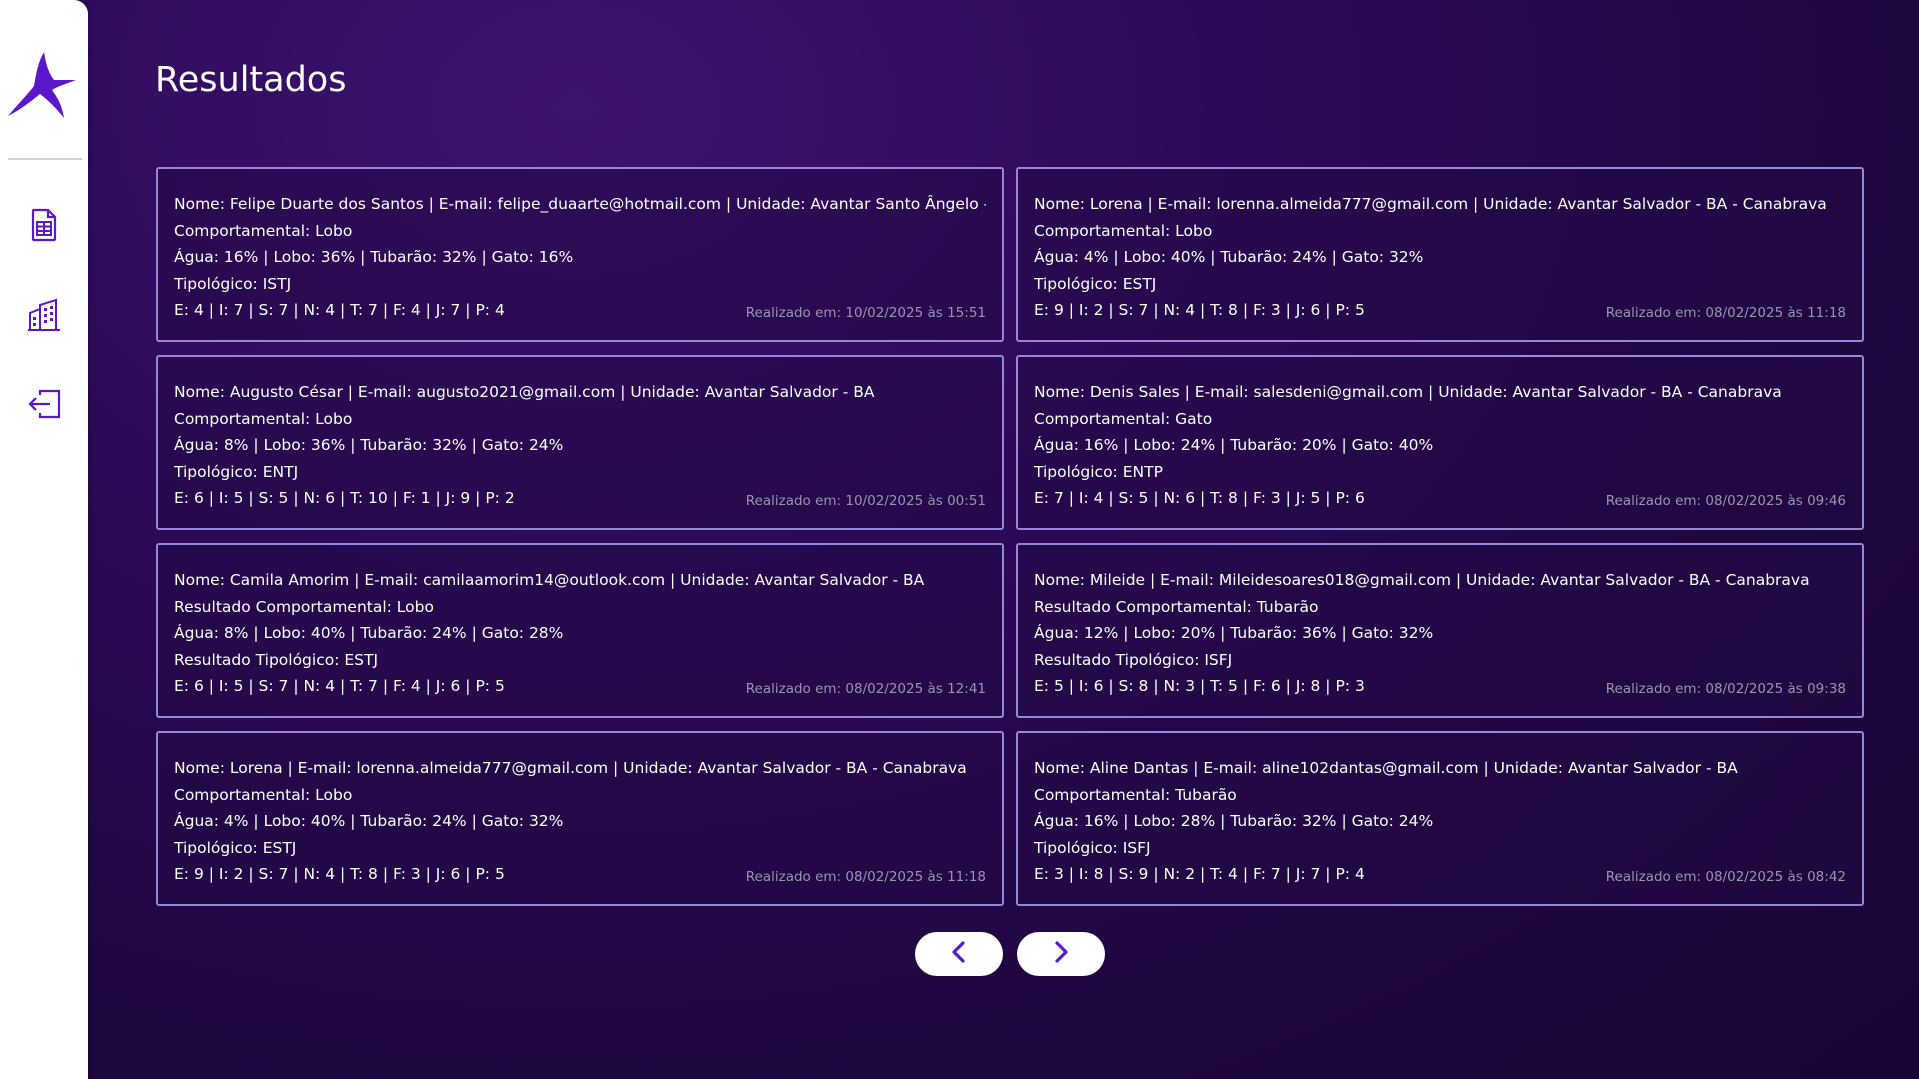  Describe the element at coordinates (1135, 794) in the screenshot. I see `result-behavioral: Comportamental: Tubarão` at that location.